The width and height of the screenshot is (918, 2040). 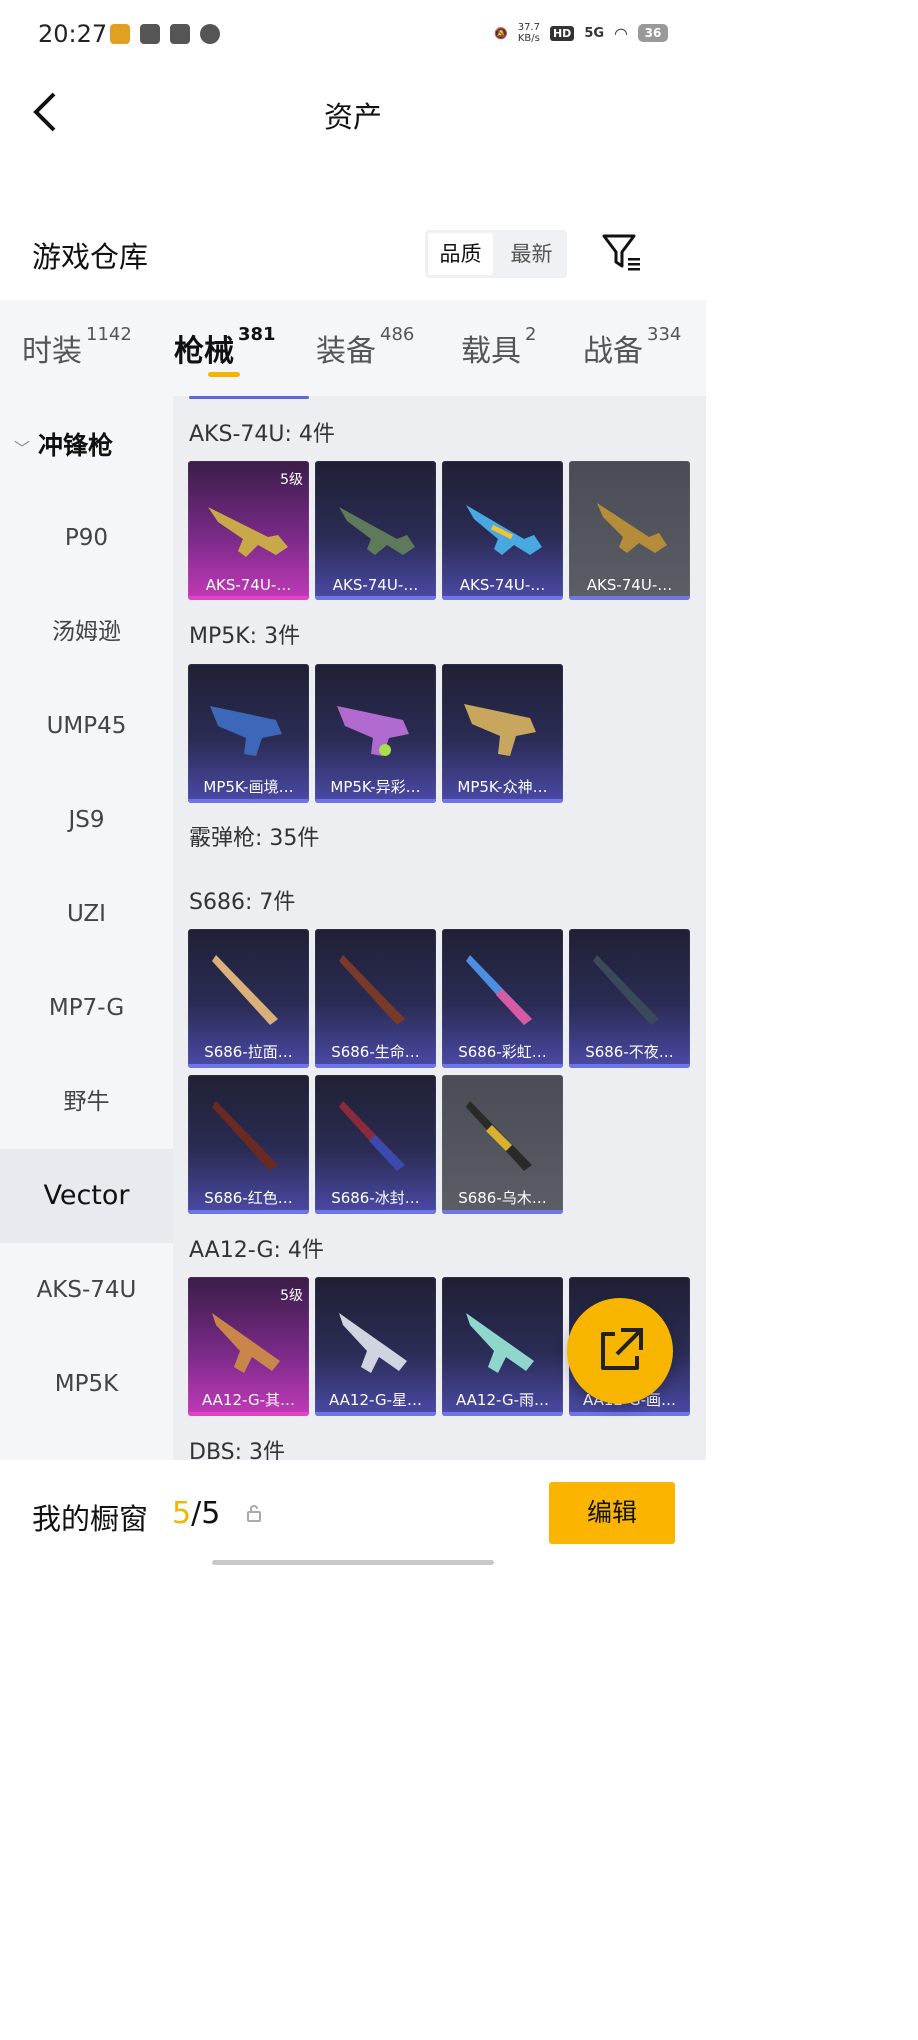 I want to click on tab-weapons: 枪械 381, so click(x=225, y=347).